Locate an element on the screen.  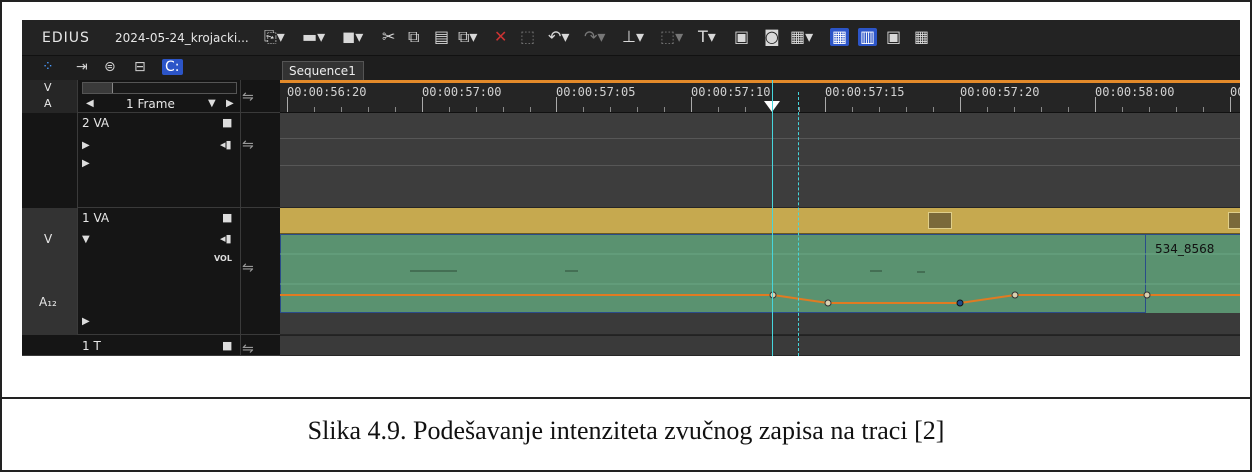
cut-icon: ✂ is located at coordinates (388, 37).